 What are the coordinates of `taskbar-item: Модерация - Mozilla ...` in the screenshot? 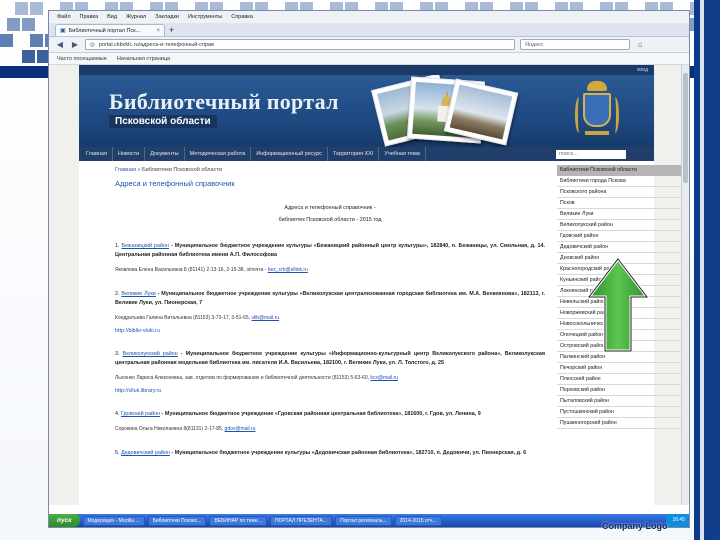 It's located at (113, 520).